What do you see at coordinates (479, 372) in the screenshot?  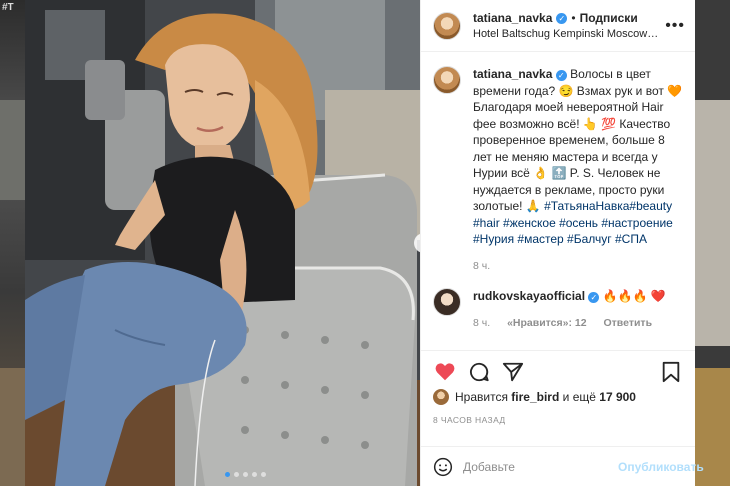 I see `comment-icon` at bounding box center [479, 372].